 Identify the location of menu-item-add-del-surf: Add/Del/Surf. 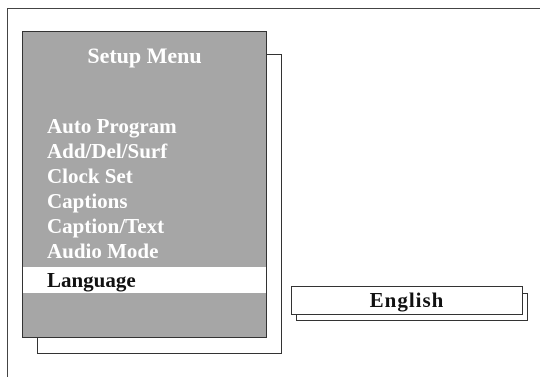
(144, 151).